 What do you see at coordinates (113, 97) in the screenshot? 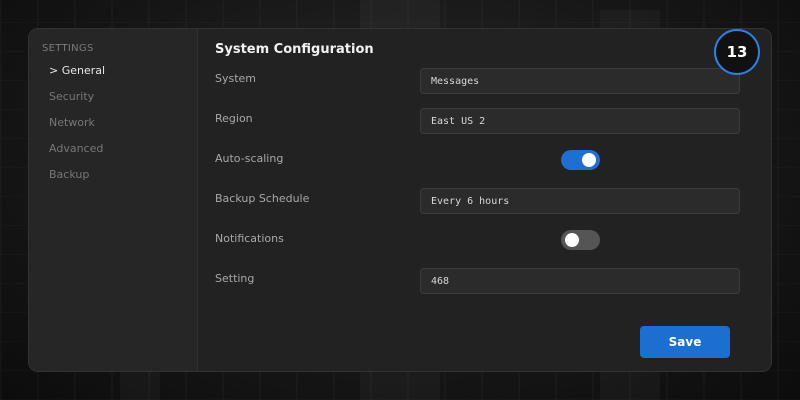
I see `sidebar-item-security: Security` at bounding box center [113, 97].